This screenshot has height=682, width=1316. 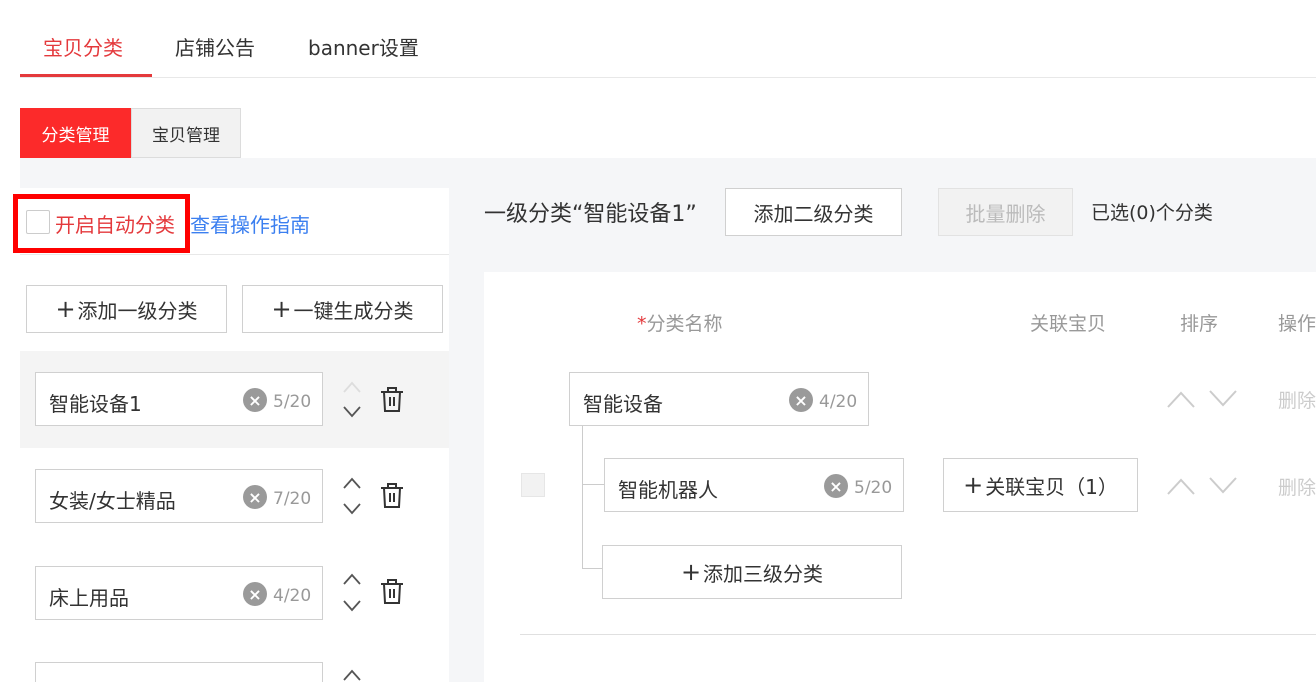 I want to click on column-header-ops: 操作, so click(x=1297, y=324).